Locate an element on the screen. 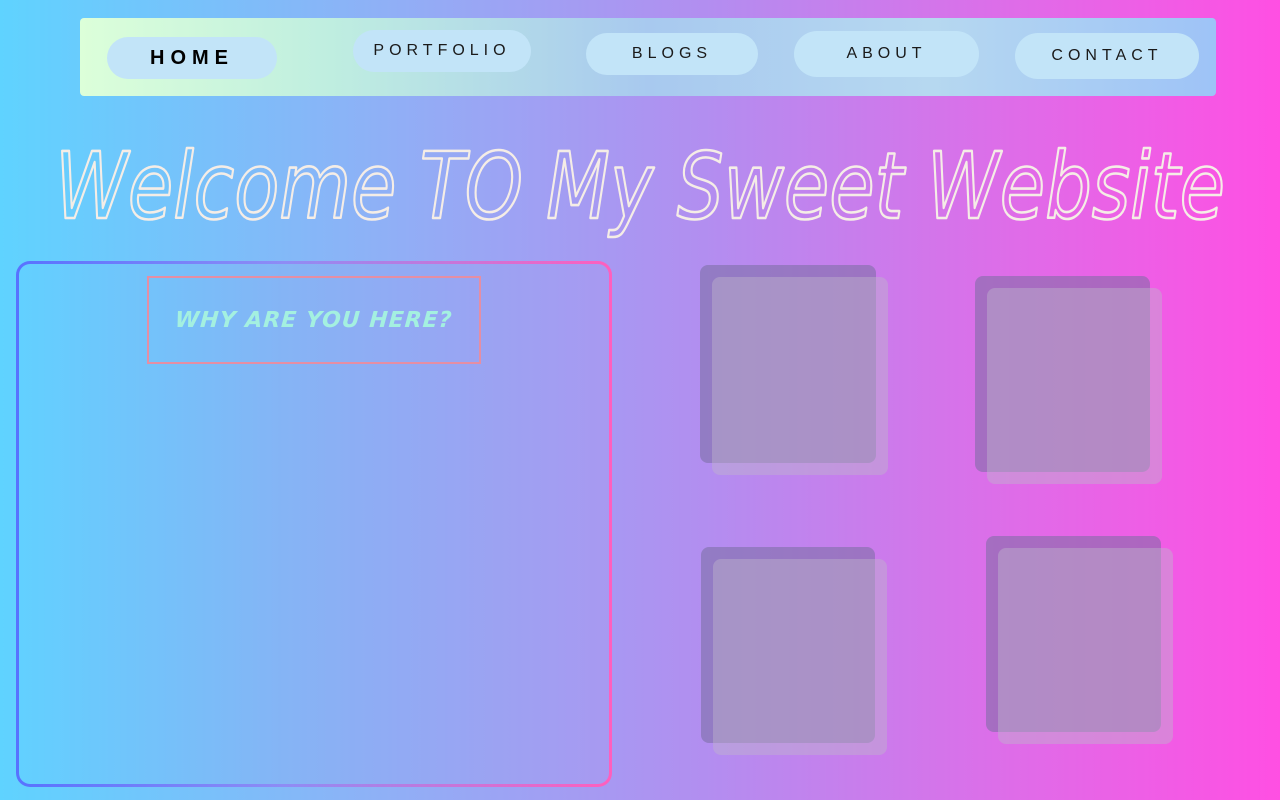  nav-contact-button: CONTACT is located at coordinates (1107, 56).